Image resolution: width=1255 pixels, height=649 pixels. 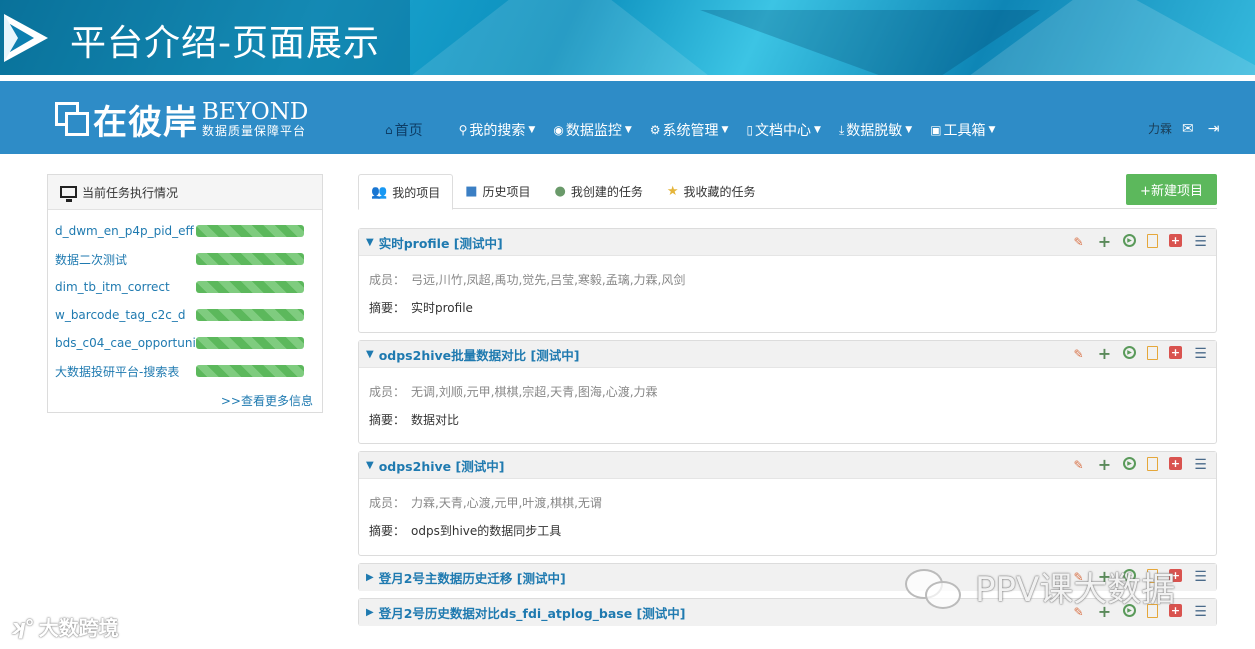 What do you see at coordinates (1188, 129) in the screenshot?
I see `envelope-icon: ✉` at bounding box center [1188, 129].